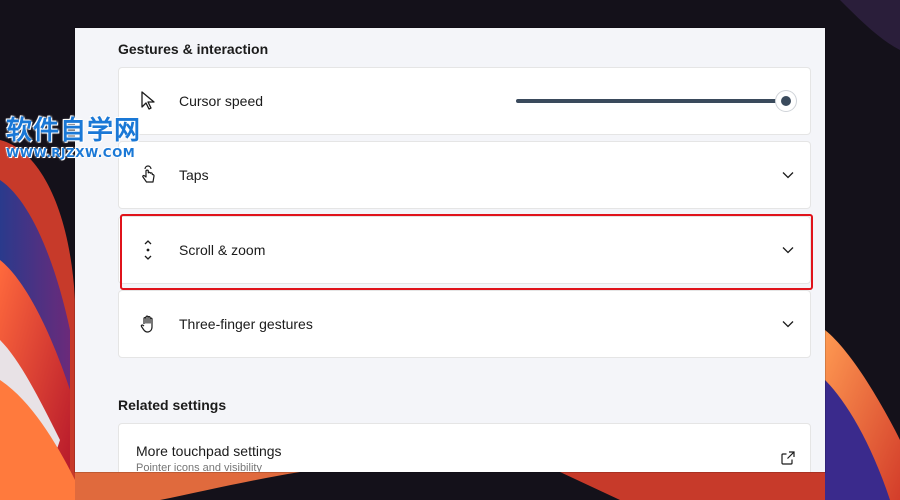  I want to click on cursor-speed-slider, so click(656, 101).